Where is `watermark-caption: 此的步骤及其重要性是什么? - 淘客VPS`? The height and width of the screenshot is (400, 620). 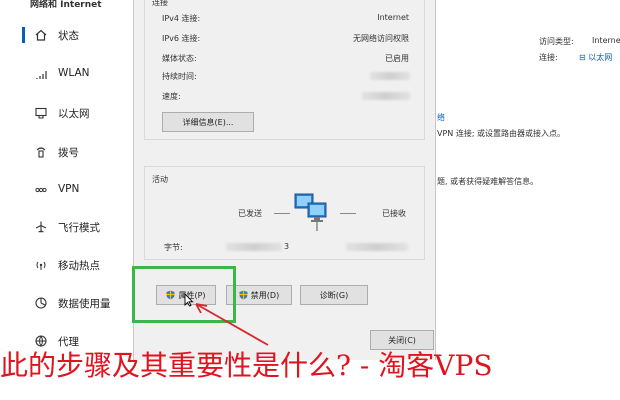 watermark-caption: 此的步骤及其重要性是什么? - 淘客VPS is located at coordinates (310, 366).